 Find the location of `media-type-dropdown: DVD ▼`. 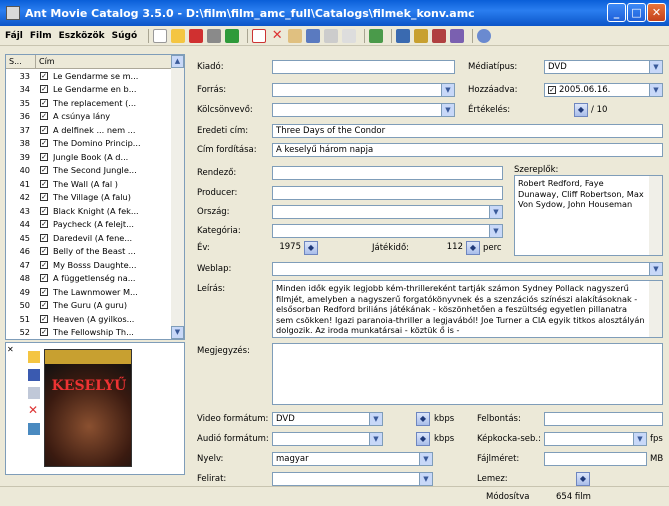

media-type-dropdown: DVD ▼ is located at coordinates (603, 67).